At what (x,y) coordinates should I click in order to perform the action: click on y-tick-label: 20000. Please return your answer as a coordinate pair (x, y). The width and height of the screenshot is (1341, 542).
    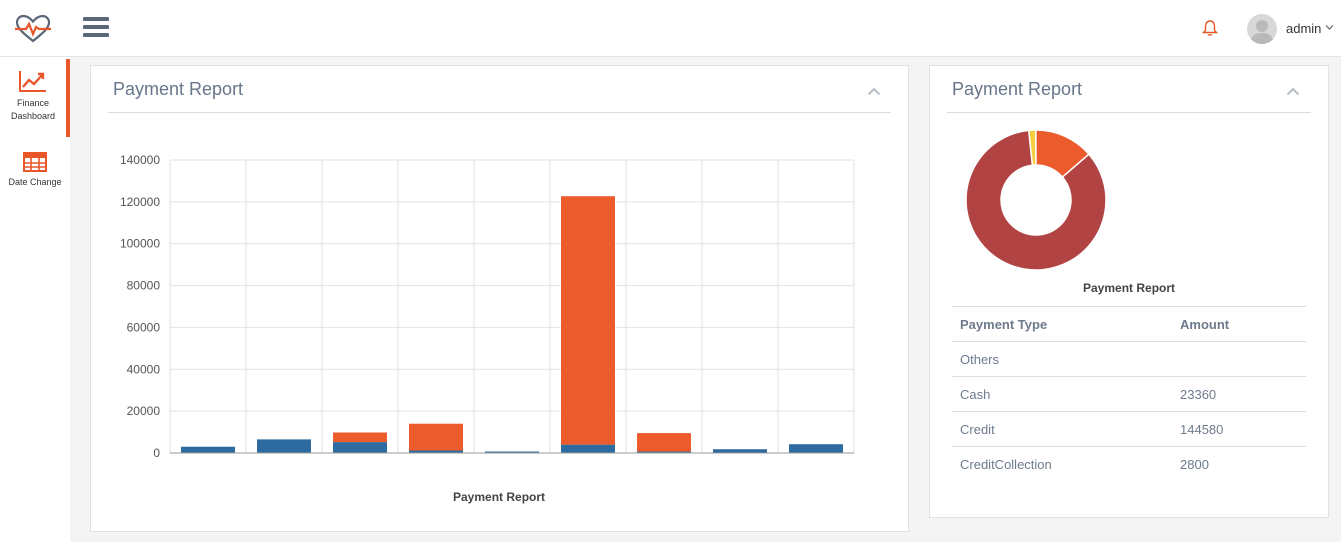
    Looking at the image, I should click on (144, 411).